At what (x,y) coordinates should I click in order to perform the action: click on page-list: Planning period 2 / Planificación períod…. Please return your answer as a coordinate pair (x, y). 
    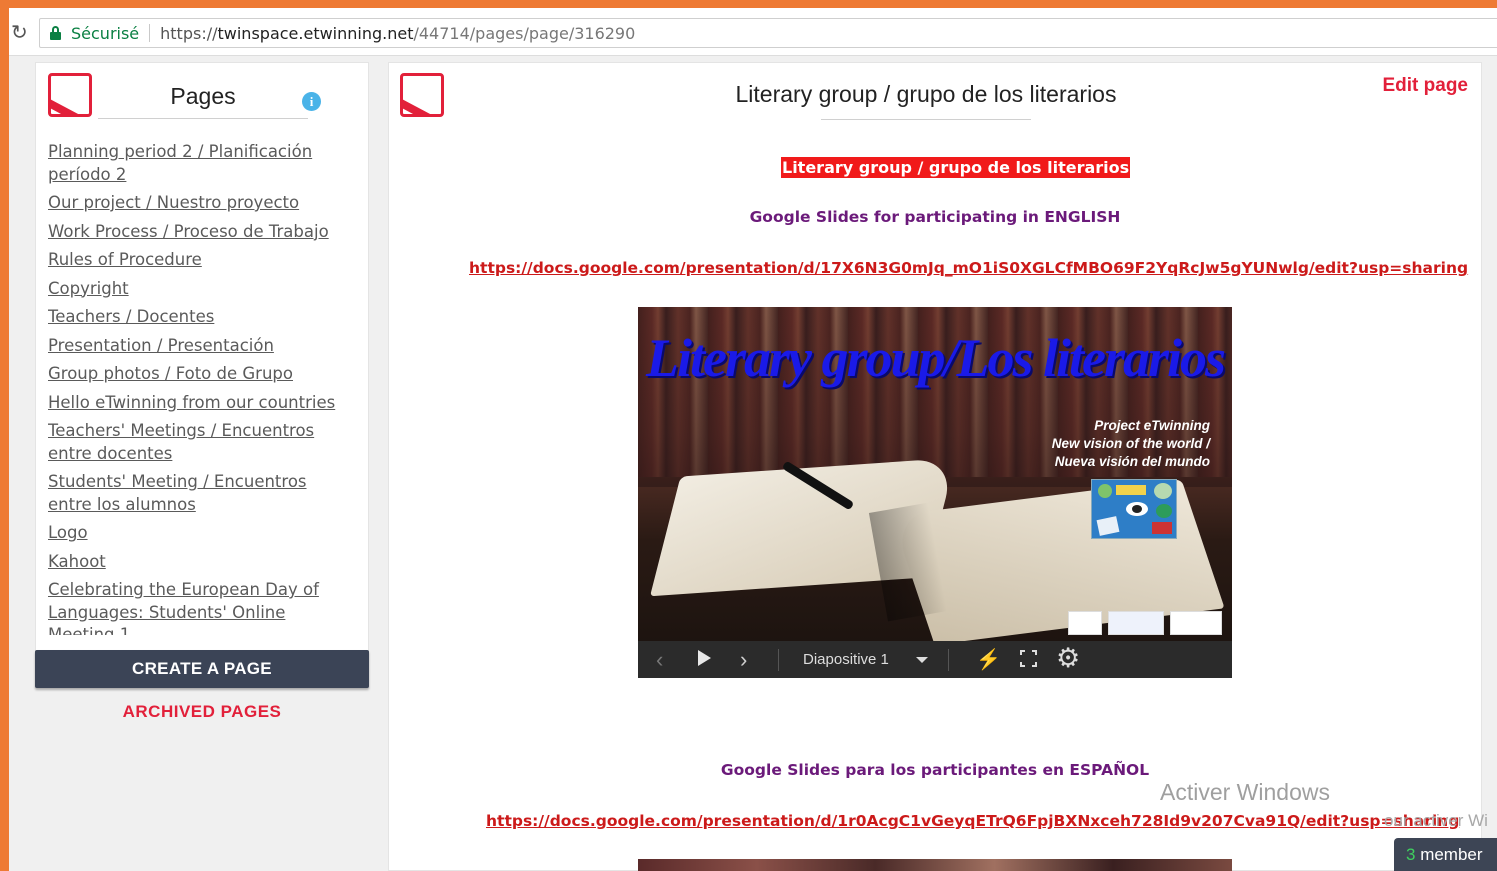
    Looking at the image, I should click on (198, 388).